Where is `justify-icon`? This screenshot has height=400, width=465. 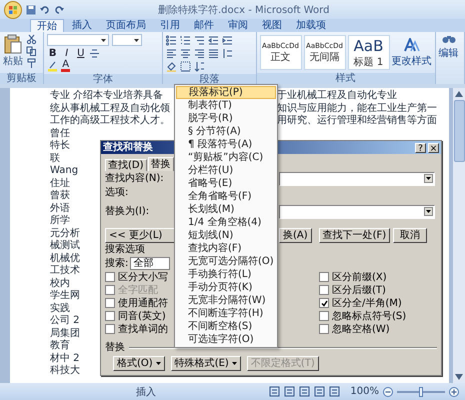
justify-icon is located at coordinates (214, 53).